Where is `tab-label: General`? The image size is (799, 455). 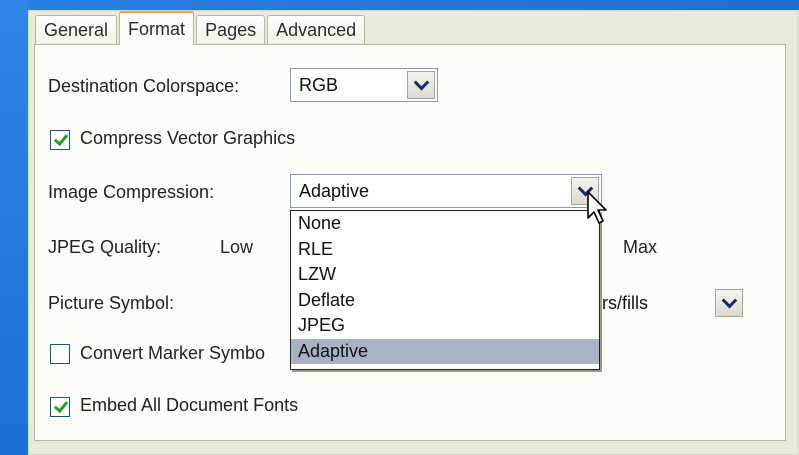
tab-label: General is located at coordinates (76, 29).